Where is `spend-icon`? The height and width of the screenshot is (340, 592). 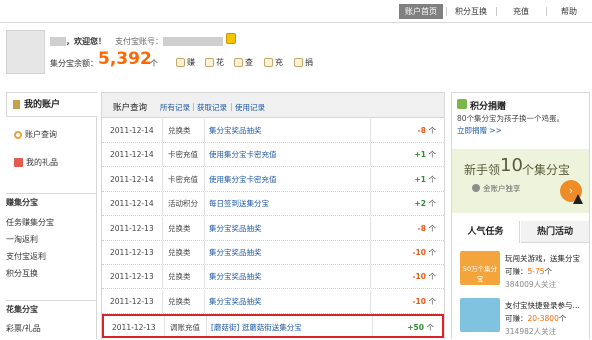 spend-icon is located at coordinates (209, 62).